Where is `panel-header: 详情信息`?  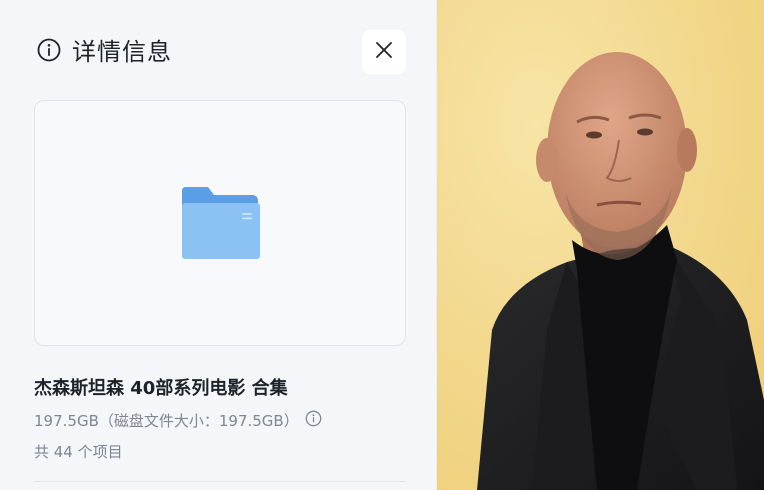
panel-header: 详情信息 is located at coordinates (104, 49).